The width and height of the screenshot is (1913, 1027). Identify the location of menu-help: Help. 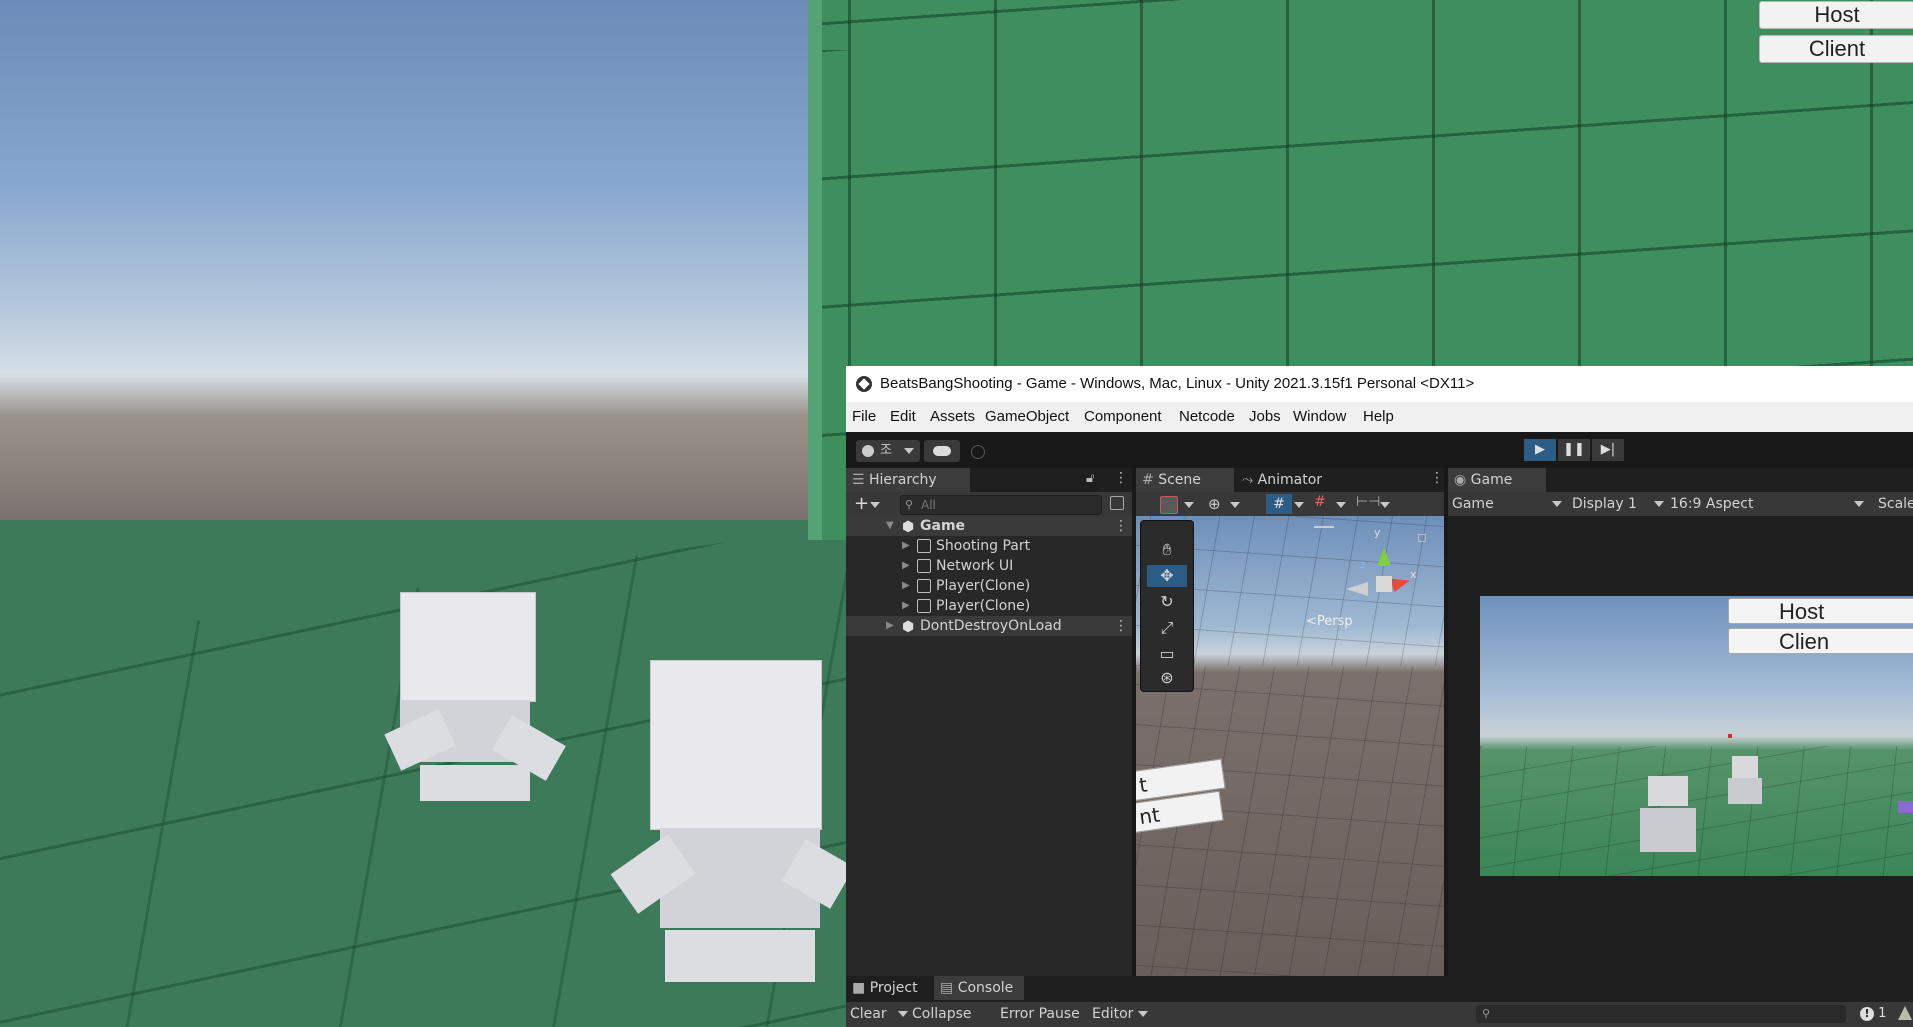
(1378, 417).